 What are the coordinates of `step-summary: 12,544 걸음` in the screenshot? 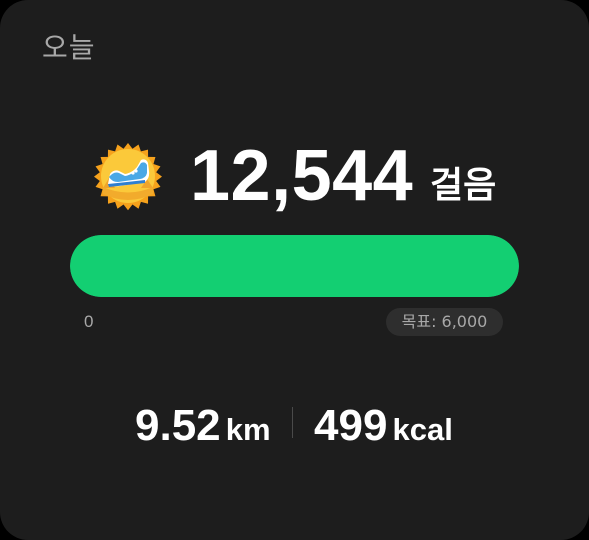 It's located at (294, 176).